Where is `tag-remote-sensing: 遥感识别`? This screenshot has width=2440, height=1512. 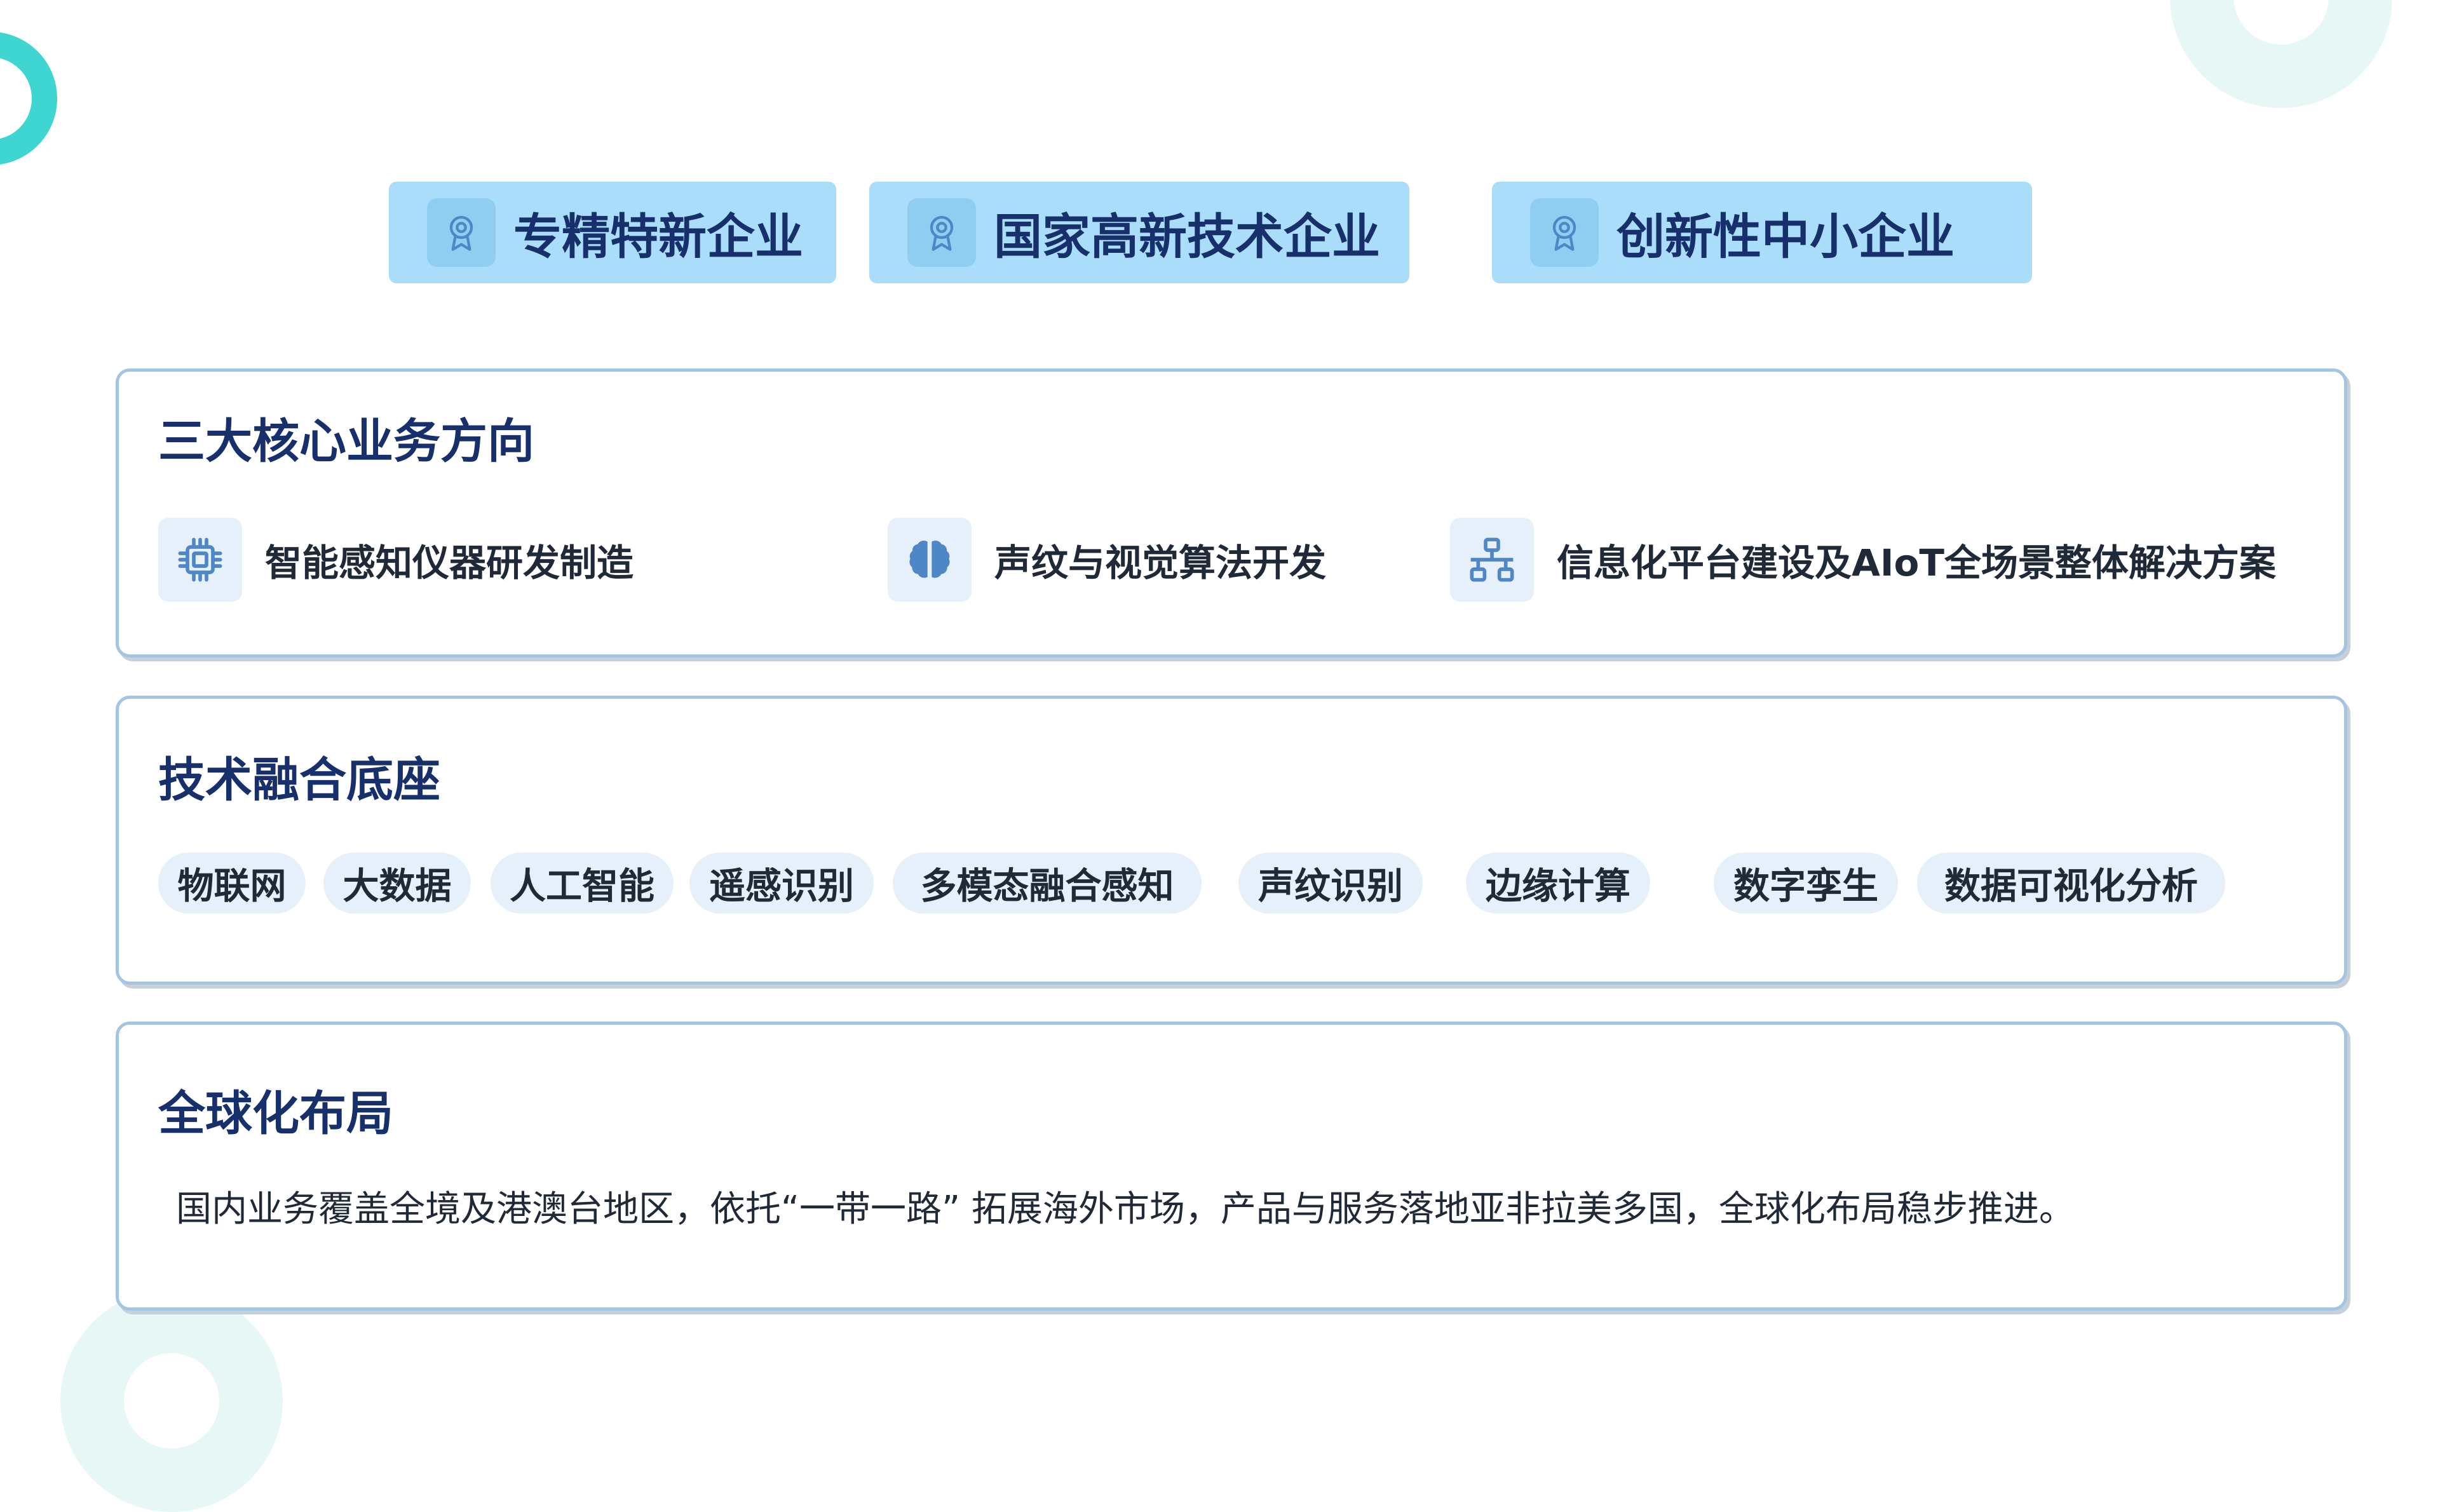
tag-remote-sensing: 遥感识别 is located at coordinates (781, 883).